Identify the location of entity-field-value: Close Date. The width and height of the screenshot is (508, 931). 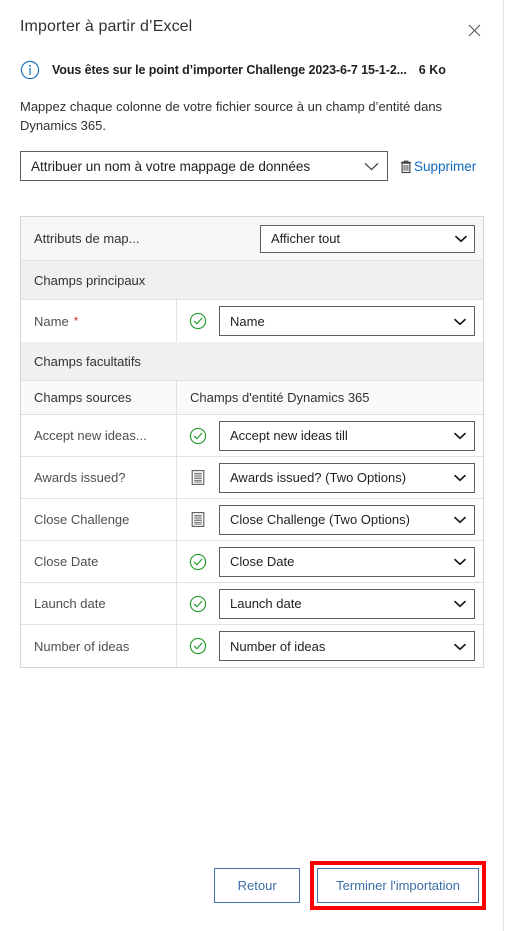
(262, 561).